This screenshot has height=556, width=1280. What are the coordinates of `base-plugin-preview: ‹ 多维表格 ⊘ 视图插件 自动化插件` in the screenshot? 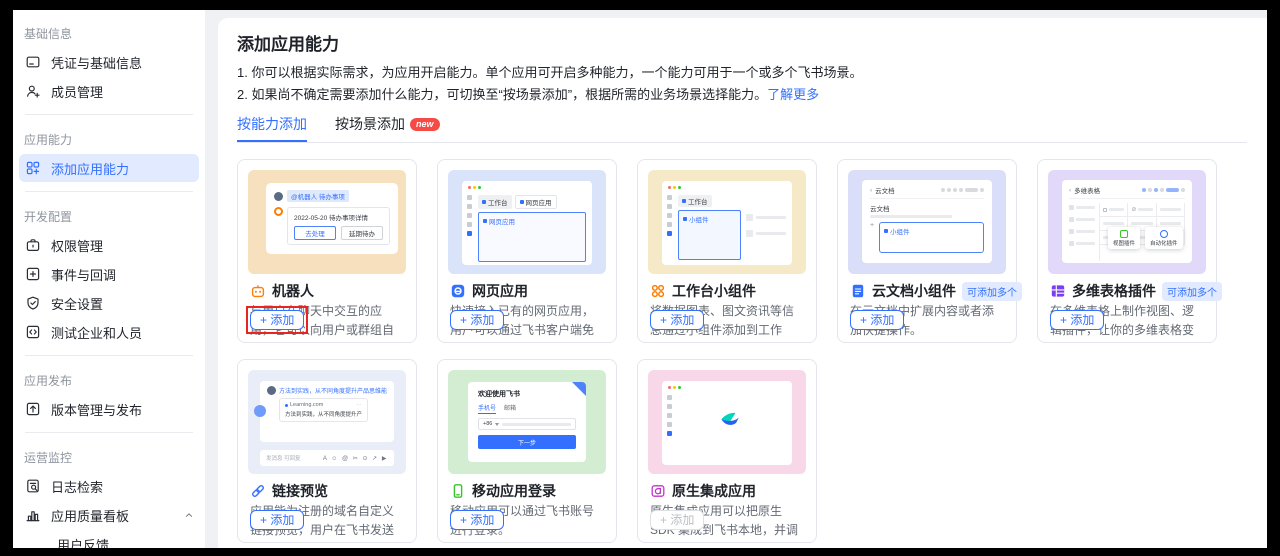 It's located at (1127, 222).